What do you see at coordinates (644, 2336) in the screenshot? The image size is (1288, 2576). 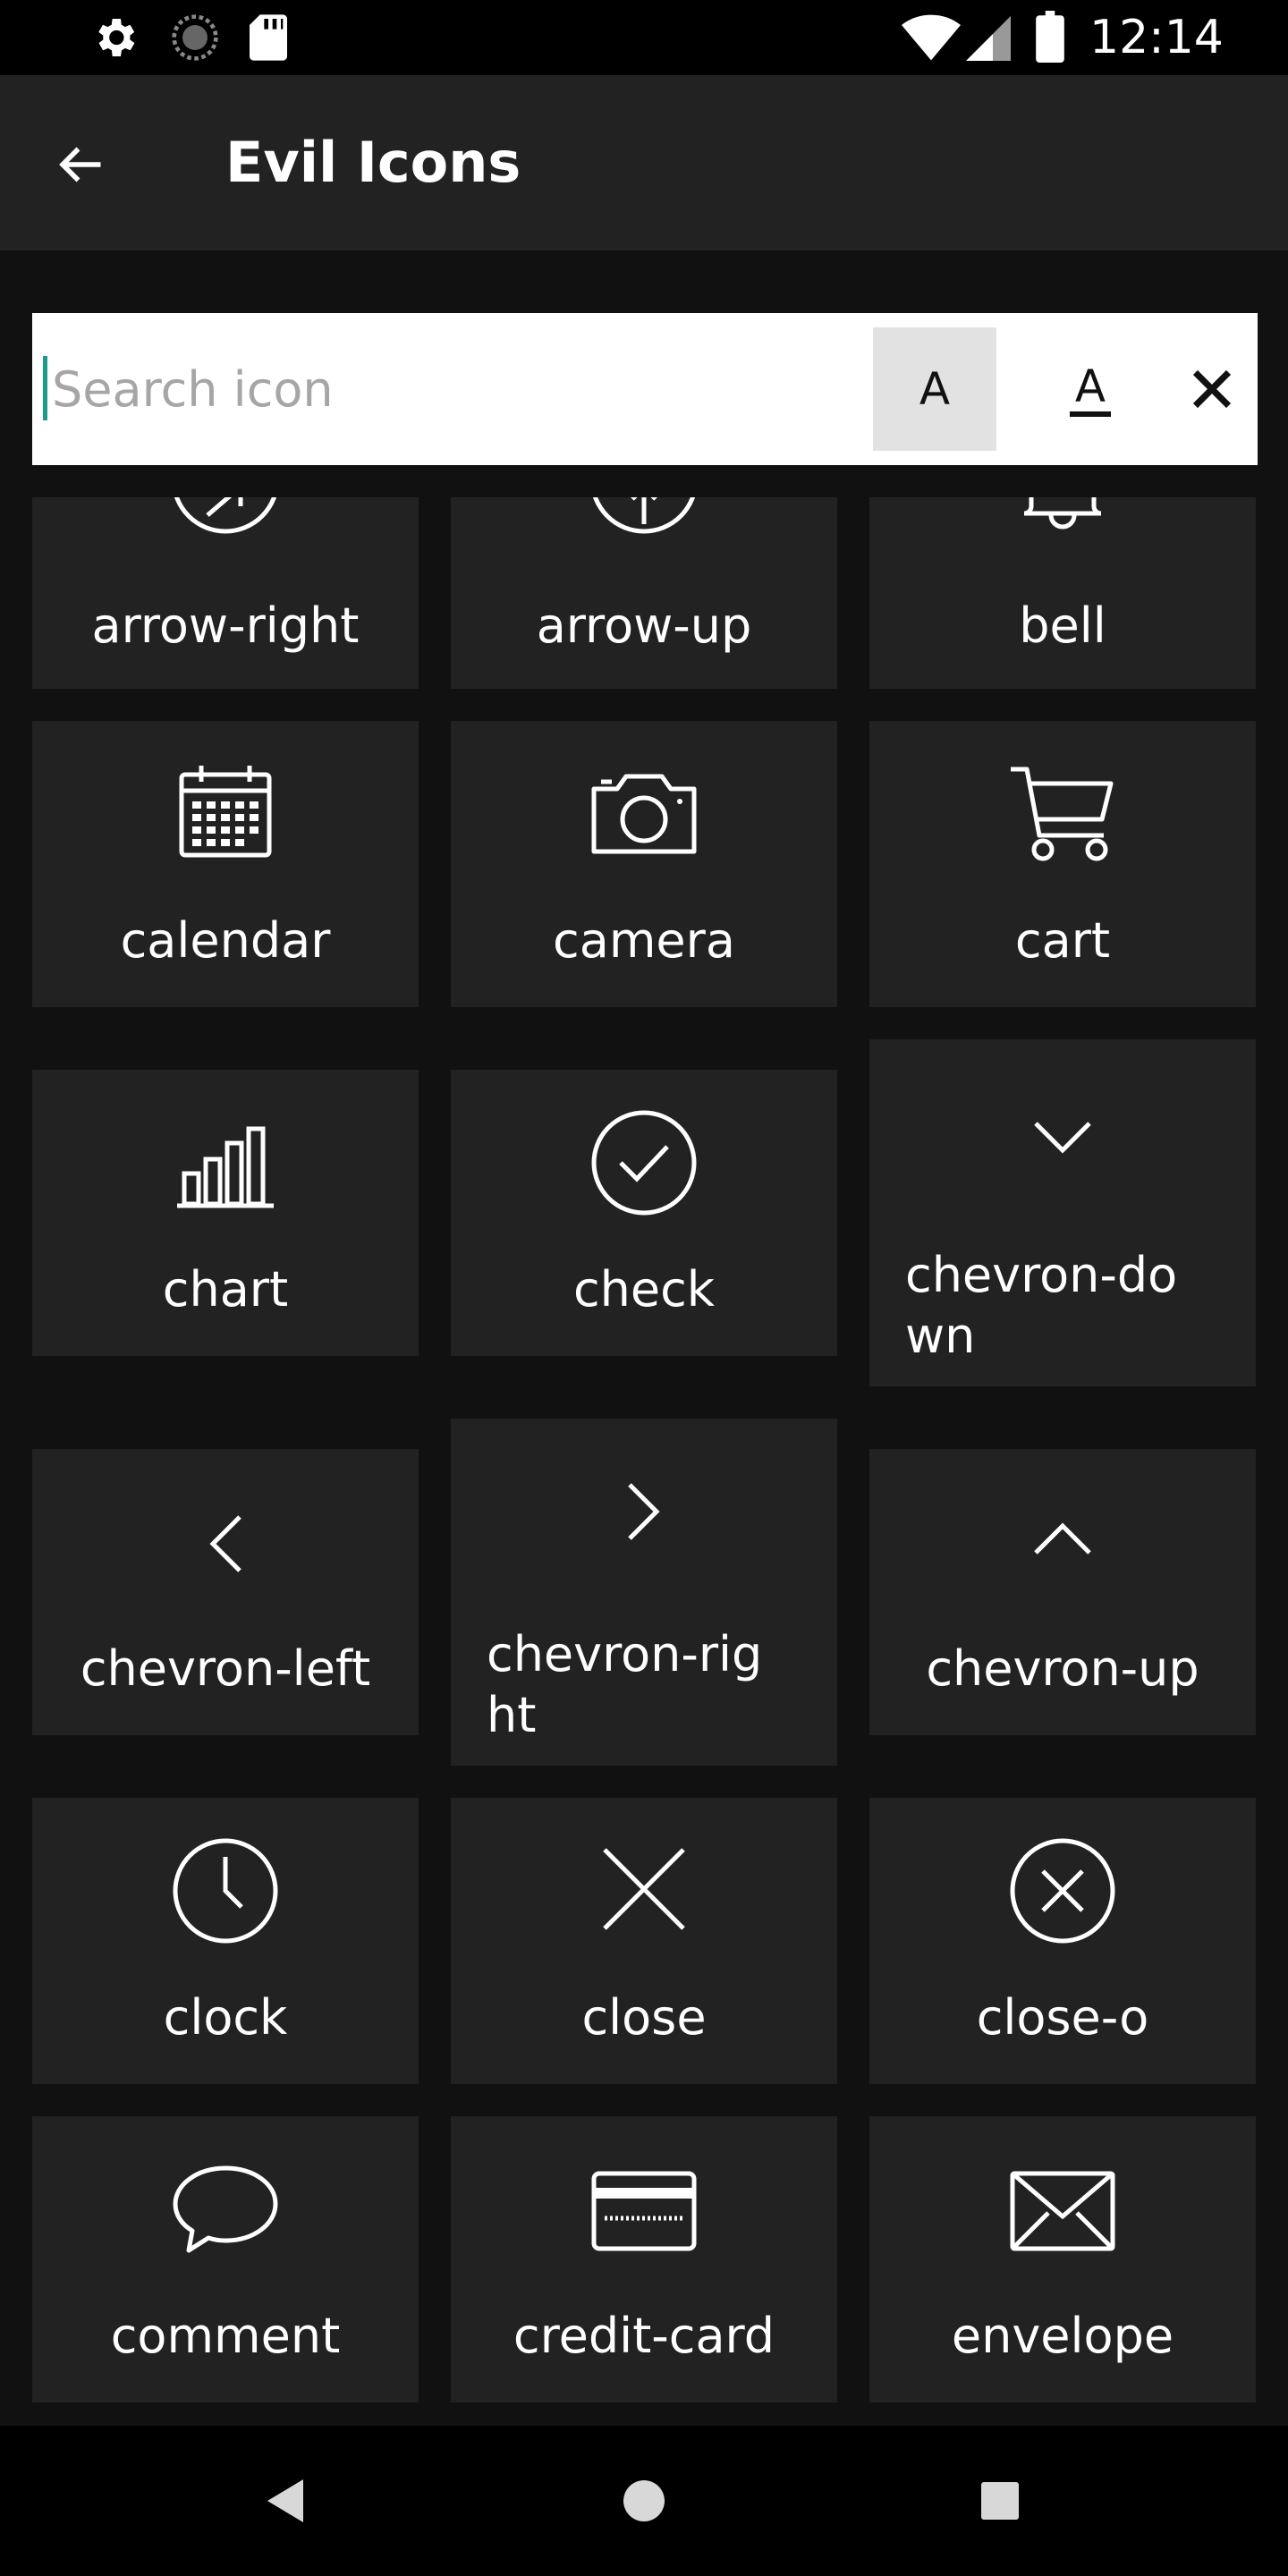 I see `icon-label: credit-card` at bounding box center [644, 2336].